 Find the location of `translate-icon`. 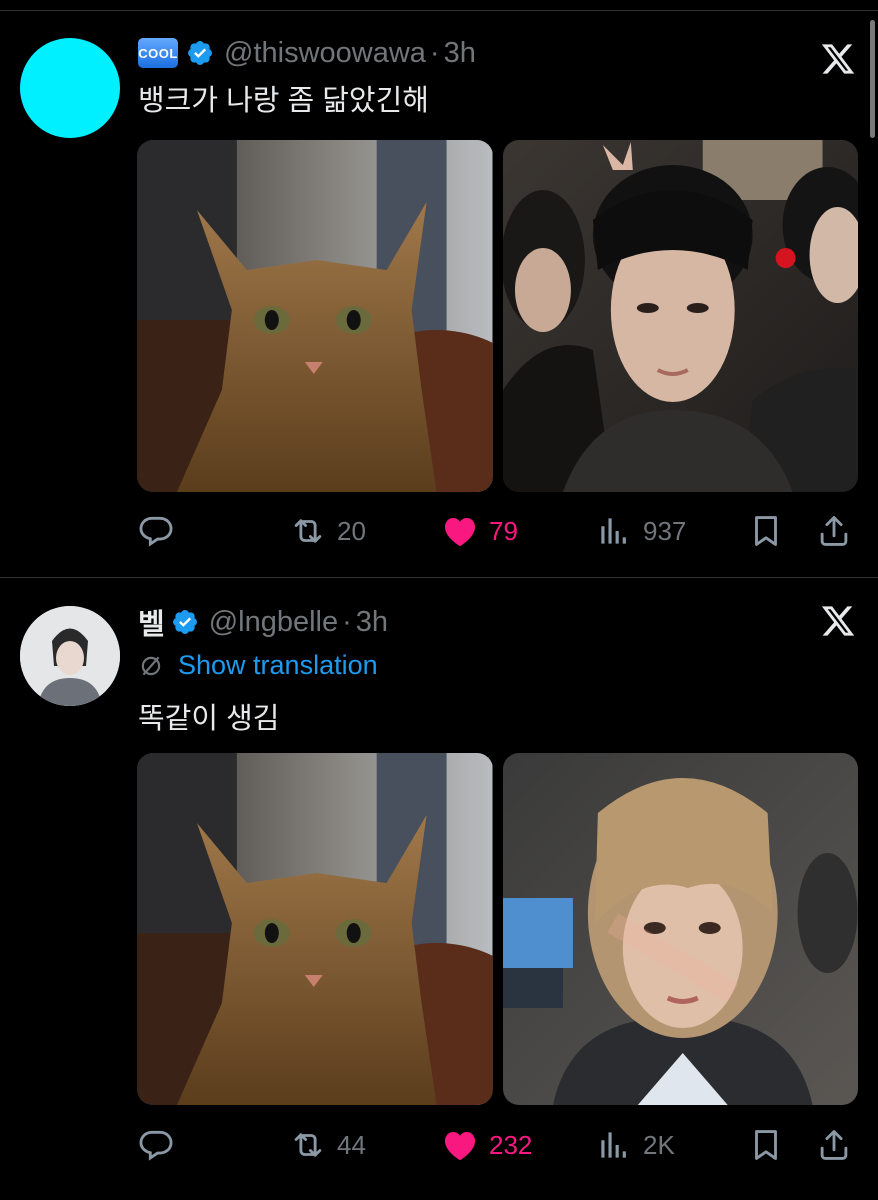

translate-icon is located at coordinates (151, 665).